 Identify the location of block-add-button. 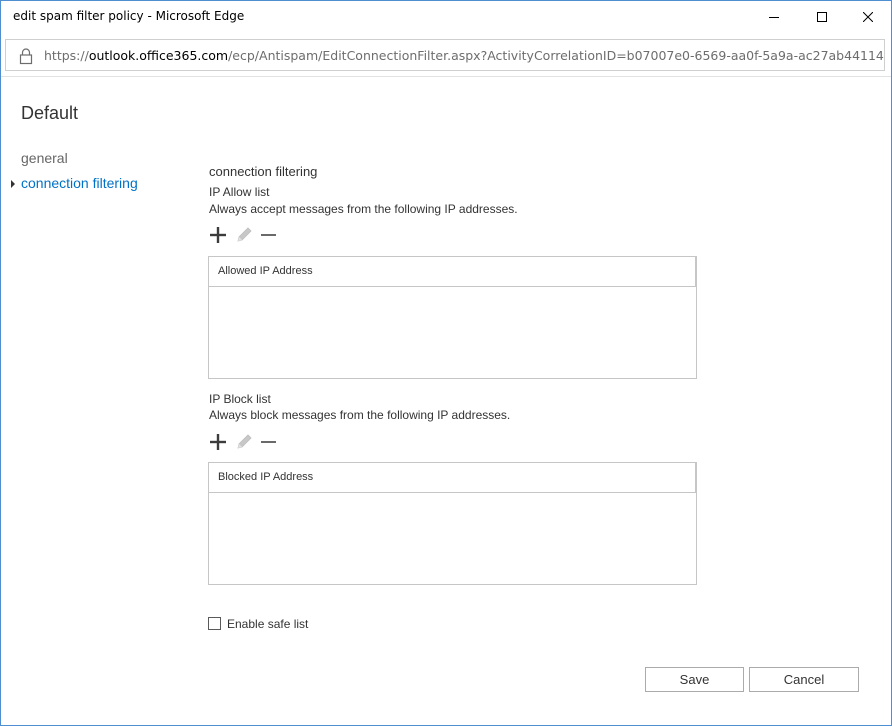
(219, 442).